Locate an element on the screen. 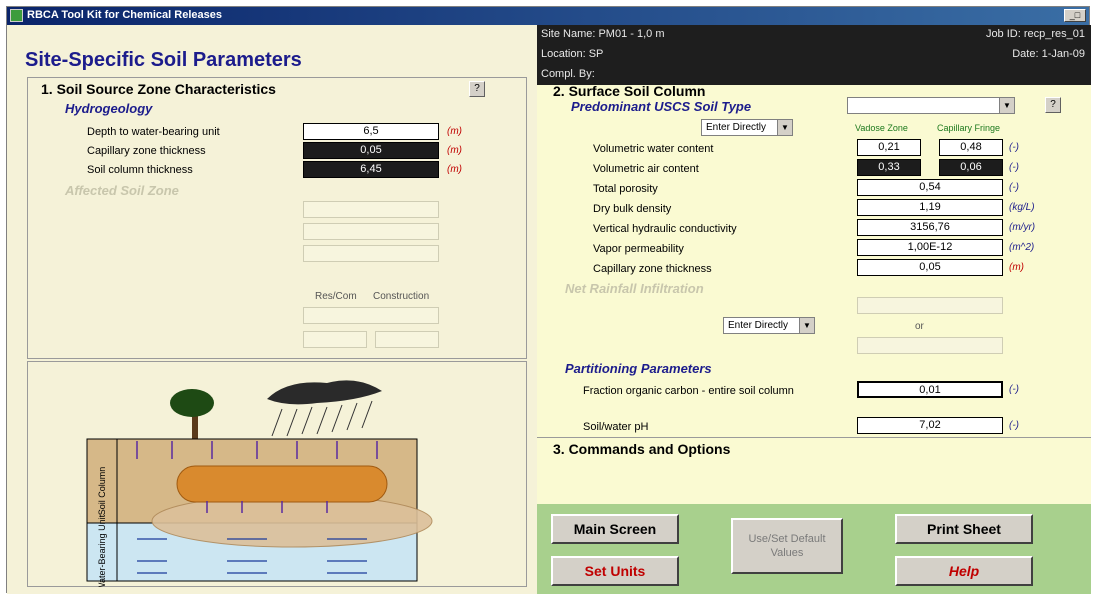 The width and height of the screenshot is (1097, 599). depth-input: 6,5 is located at coordinates (371, 131).